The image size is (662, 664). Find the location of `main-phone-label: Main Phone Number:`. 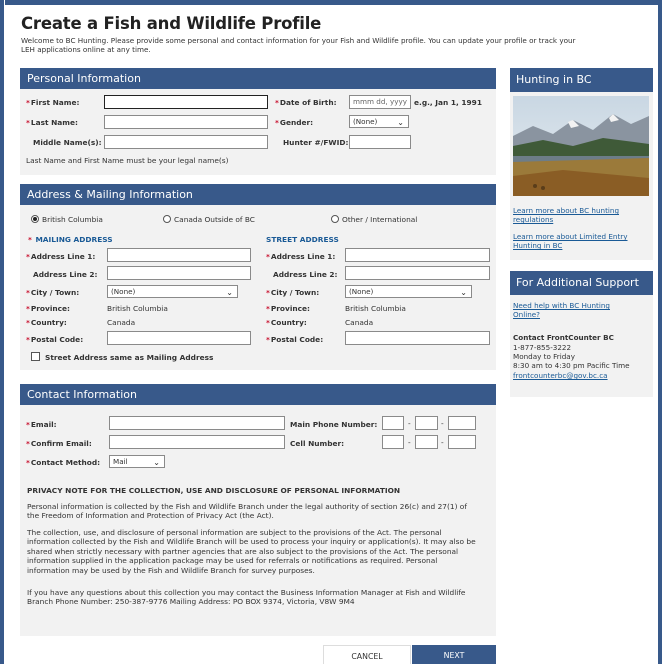

main-phone-label: Main Phone Number: is located at coordinates (334, 424).